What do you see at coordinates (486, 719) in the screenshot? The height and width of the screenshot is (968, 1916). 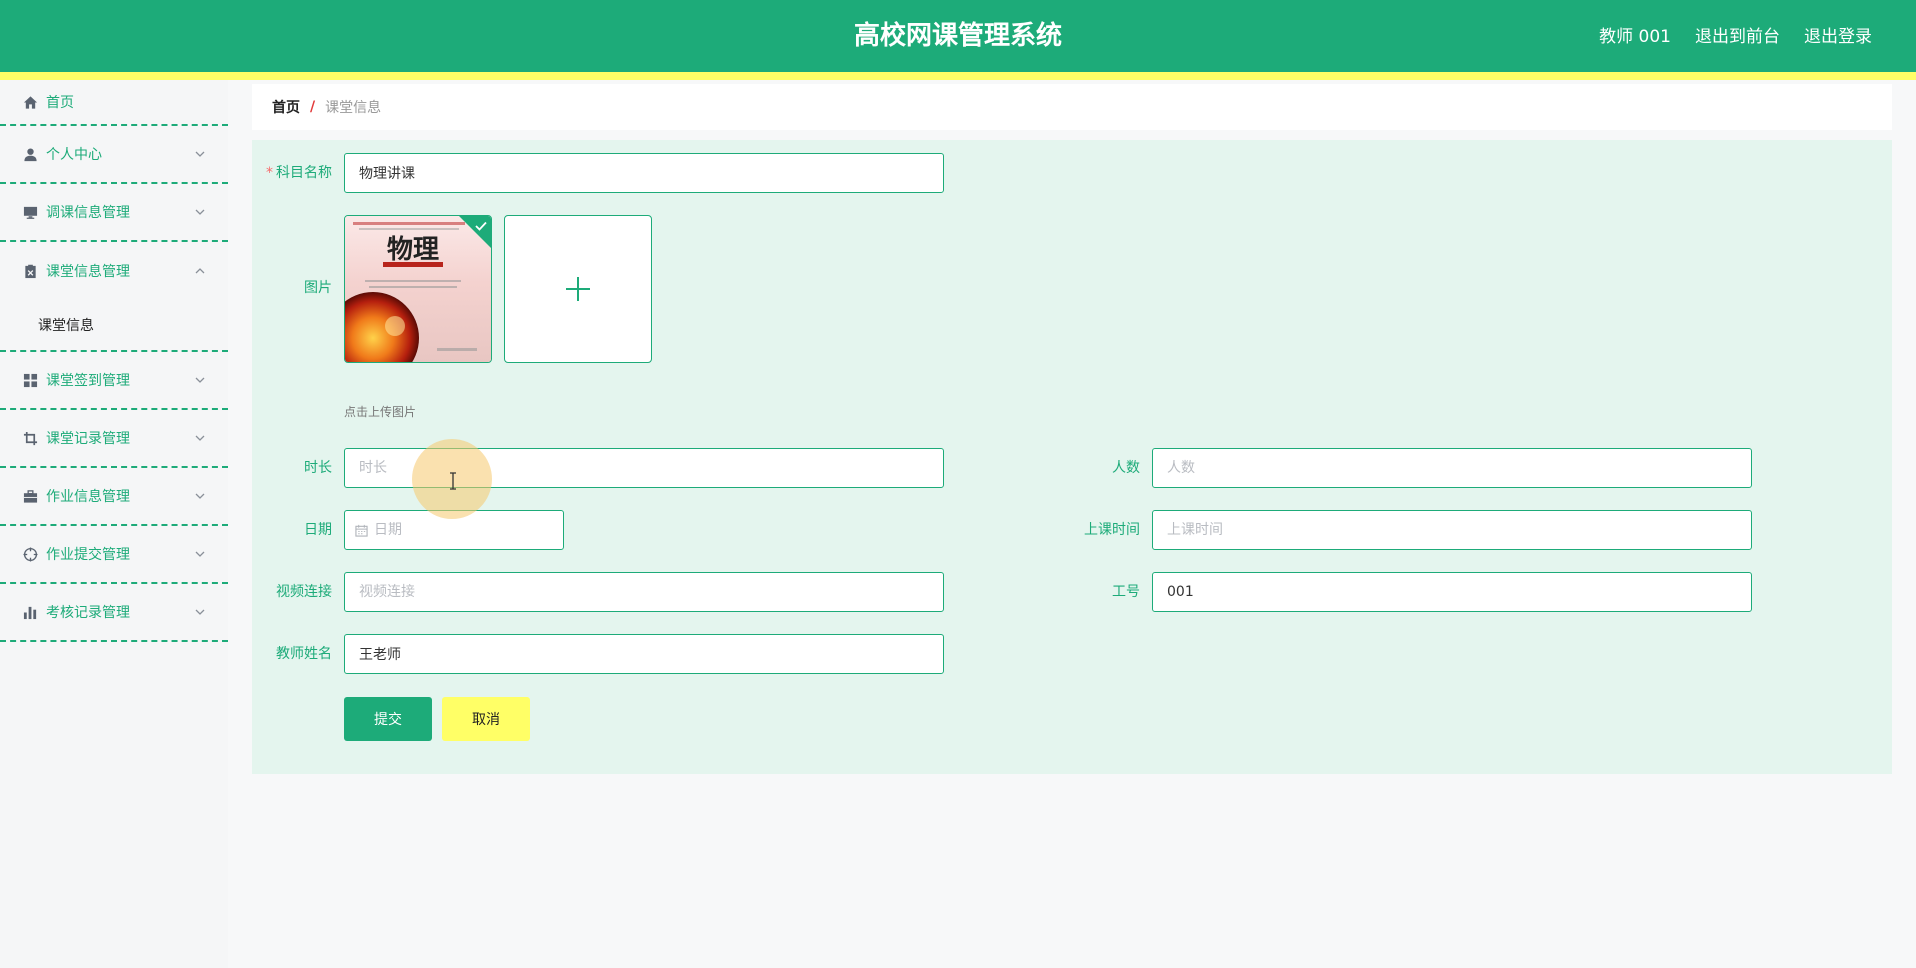 I see `cancel-button: 取消` at bounding box center [486, 719].